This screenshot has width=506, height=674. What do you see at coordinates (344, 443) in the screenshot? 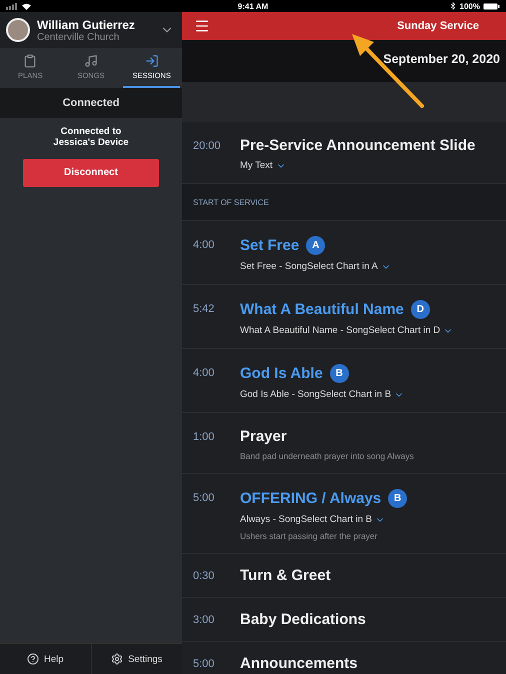
I see `plan-item: 1:00 Prayer Band pad underneath prayer into song Always` at bounding box center [344, 443].